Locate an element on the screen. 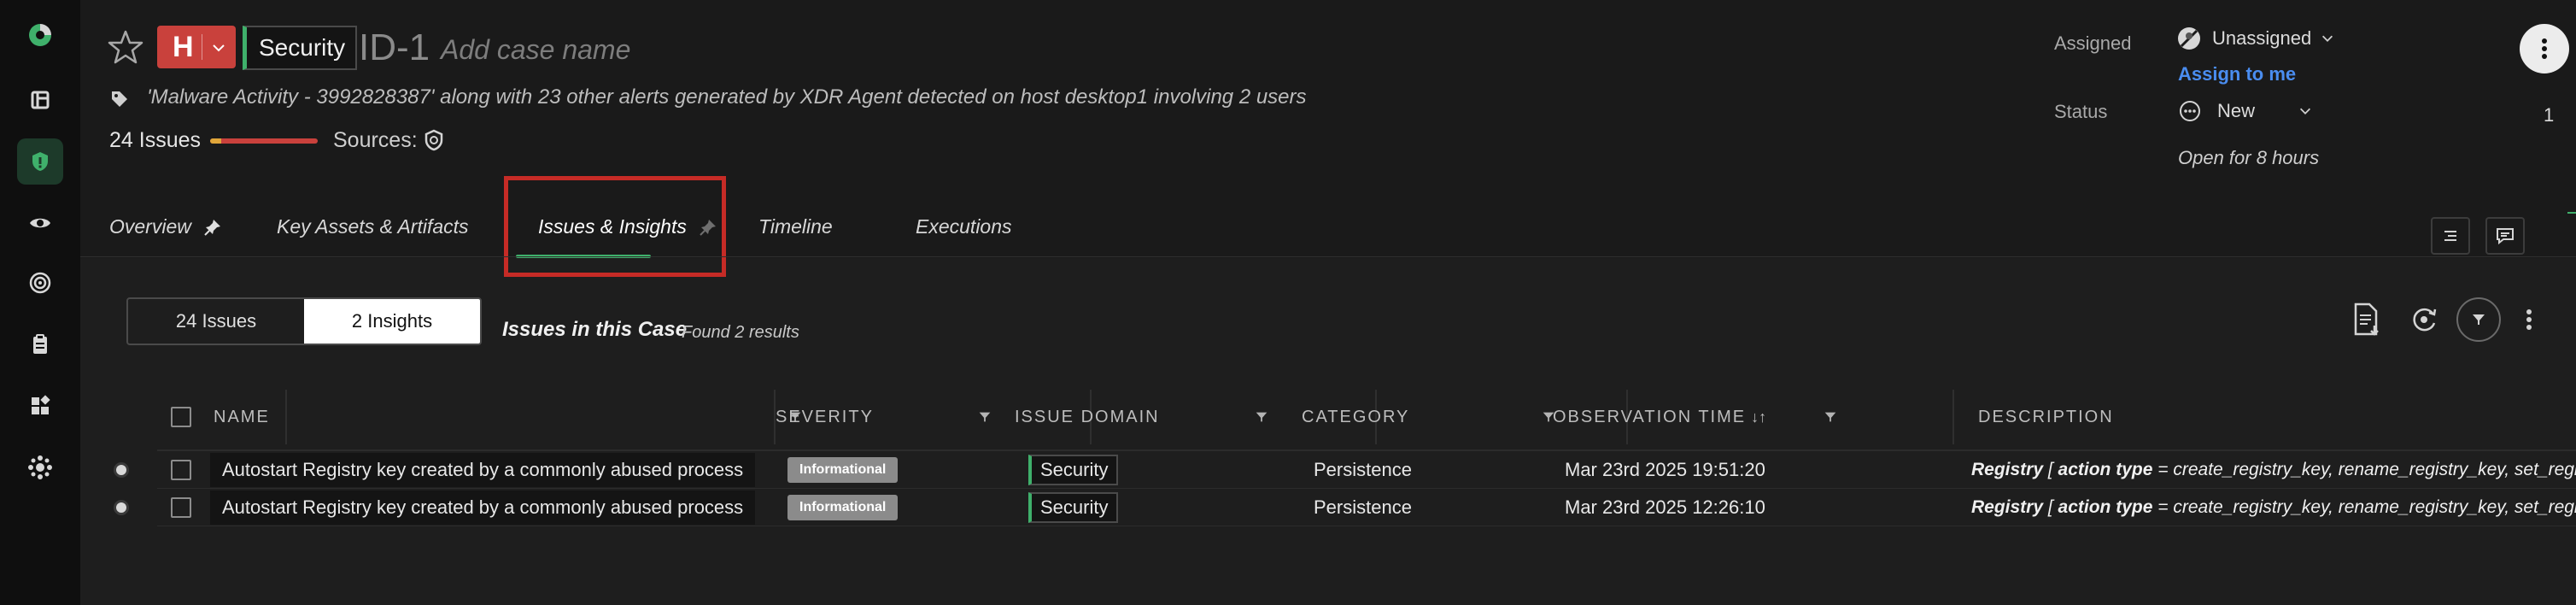 The height and width of the screenshot is (605, 2576). issues-toggle-button: 24 Issues is located at coordinates (216, 321).